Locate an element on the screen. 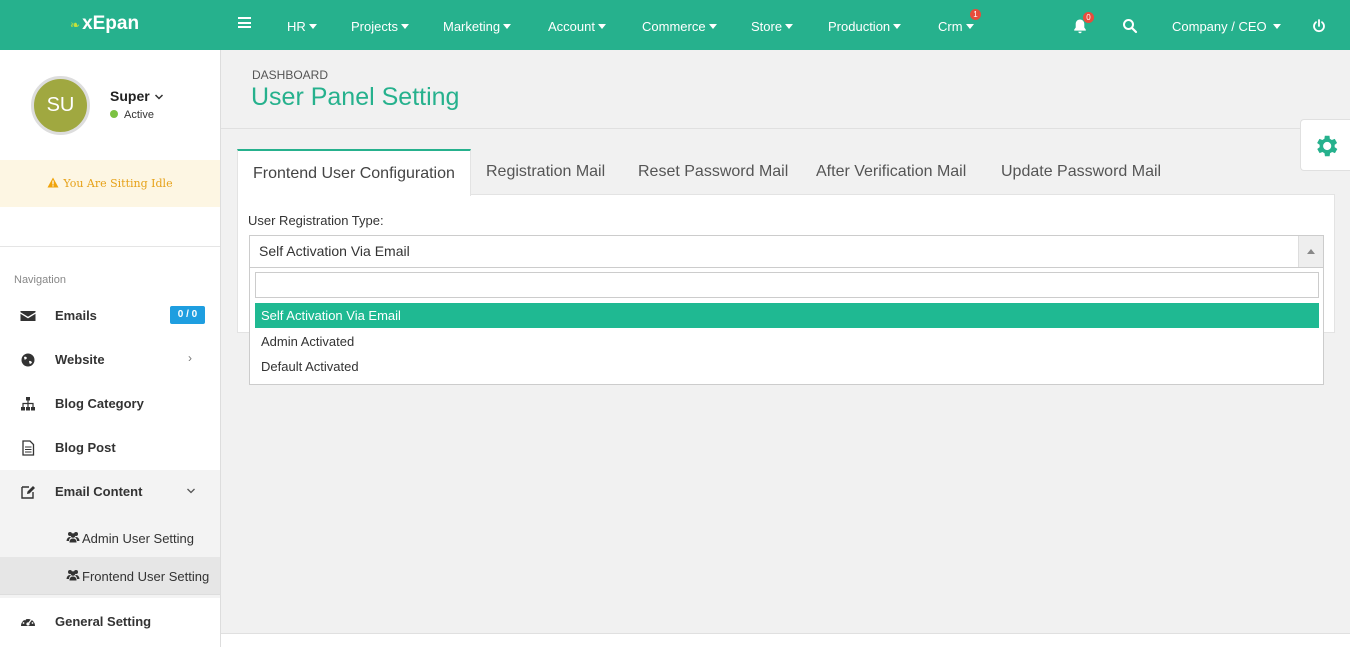 This screenshot has height=647, width=1350. breadcrumb: DASHBOARD is located at coordinates (290, 75).